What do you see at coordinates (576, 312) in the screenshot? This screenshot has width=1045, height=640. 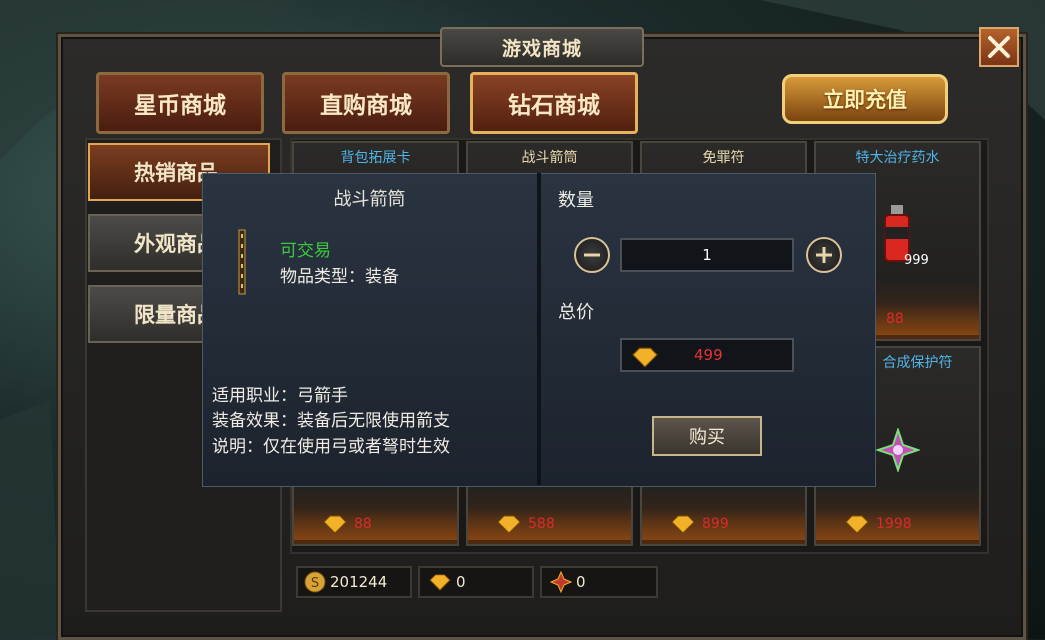 I see `total-price-label: 总价` at bounding box center [576, 312].